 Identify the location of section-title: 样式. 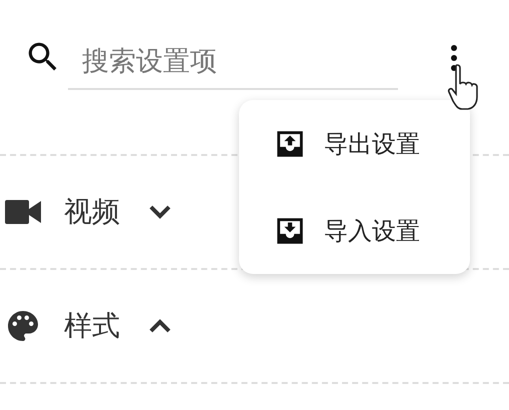
(92, 326).